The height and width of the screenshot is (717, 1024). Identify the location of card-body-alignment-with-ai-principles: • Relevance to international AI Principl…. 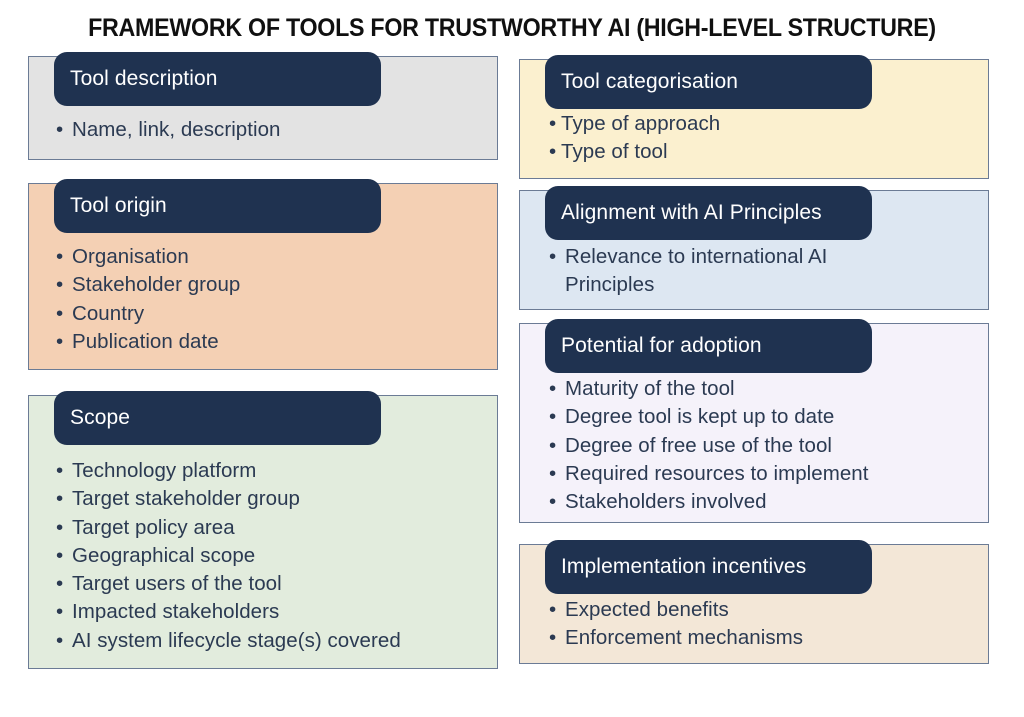
(724, 271).